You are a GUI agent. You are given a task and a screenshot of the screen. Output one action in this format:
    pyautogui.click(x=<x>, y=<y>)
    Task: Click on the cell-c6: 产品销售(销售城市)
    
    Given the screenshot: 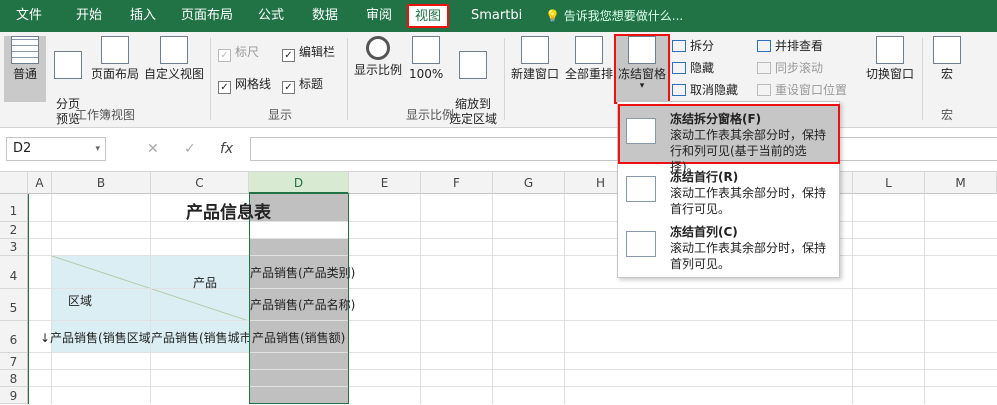 What is the action you would take?
    pyautogui.click(x=200, y=337)
    